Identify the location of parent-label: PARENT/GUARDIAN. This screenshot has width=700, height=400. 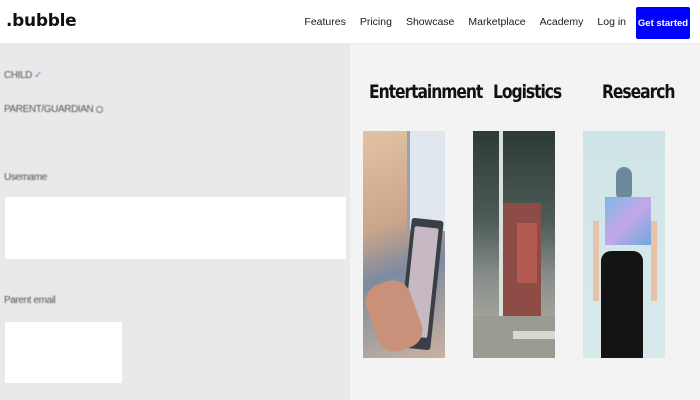
(49, 109).